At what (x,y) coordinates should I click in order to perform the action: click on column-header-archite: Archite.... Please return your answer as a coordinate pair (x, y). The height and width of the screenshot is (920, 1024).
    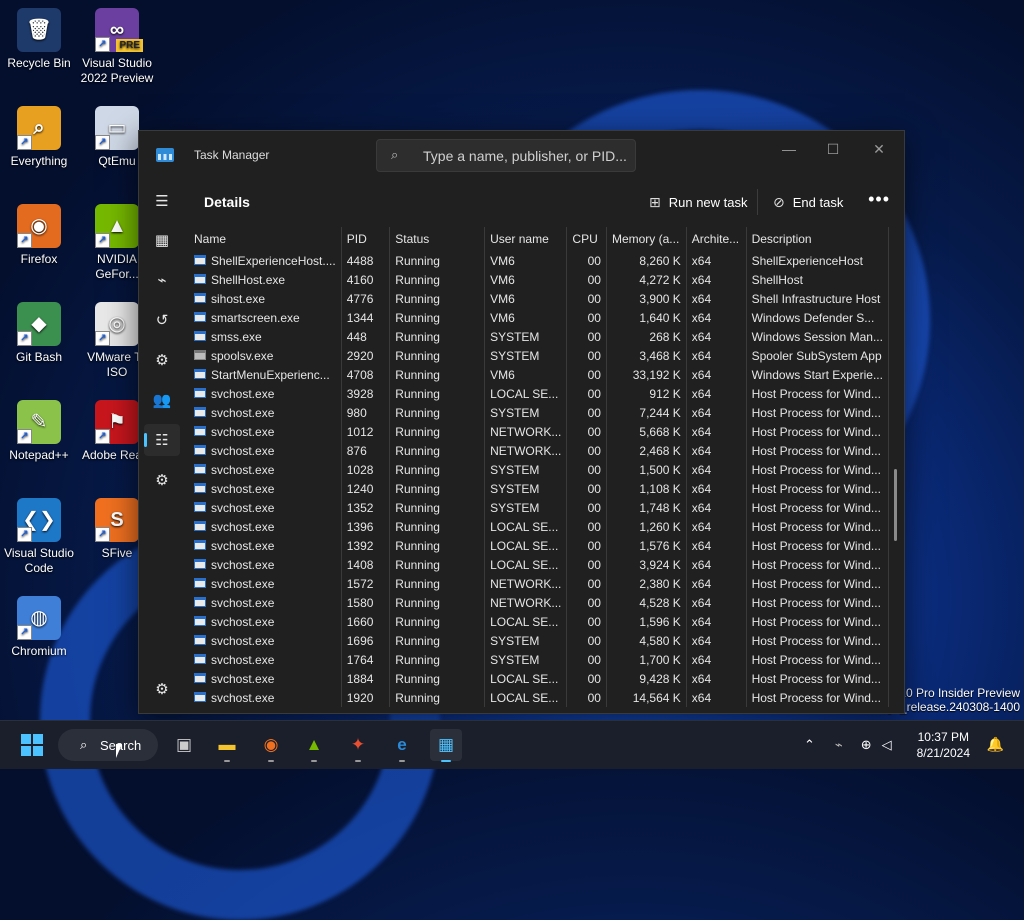
    Looking at the image, I should click on (716, 239).